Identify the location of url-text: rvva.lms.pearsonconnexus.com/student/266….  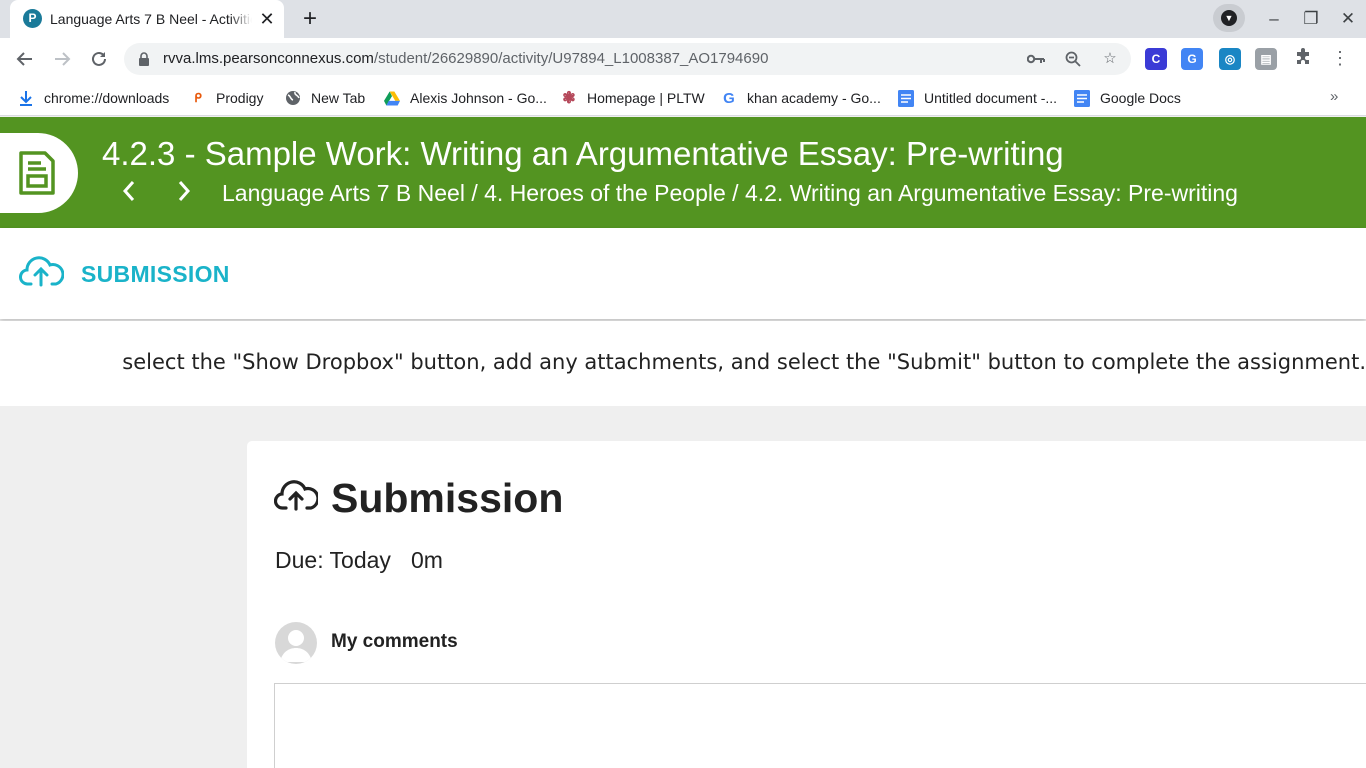
(466, 58).